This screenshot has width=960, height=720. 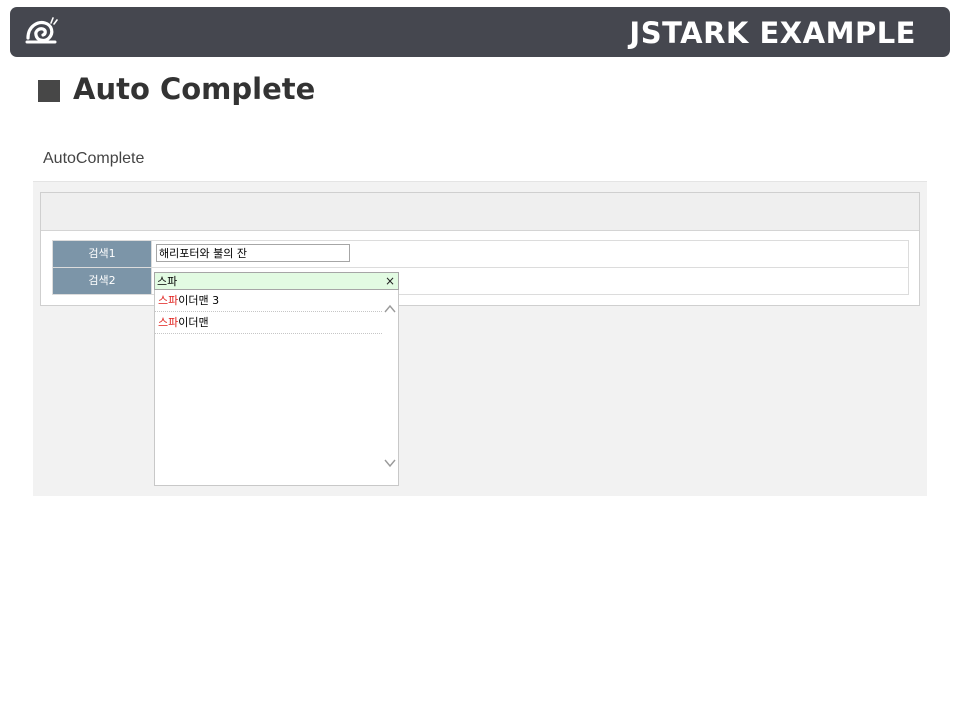 I want to click on search2-input, so click(x=269, y=281).